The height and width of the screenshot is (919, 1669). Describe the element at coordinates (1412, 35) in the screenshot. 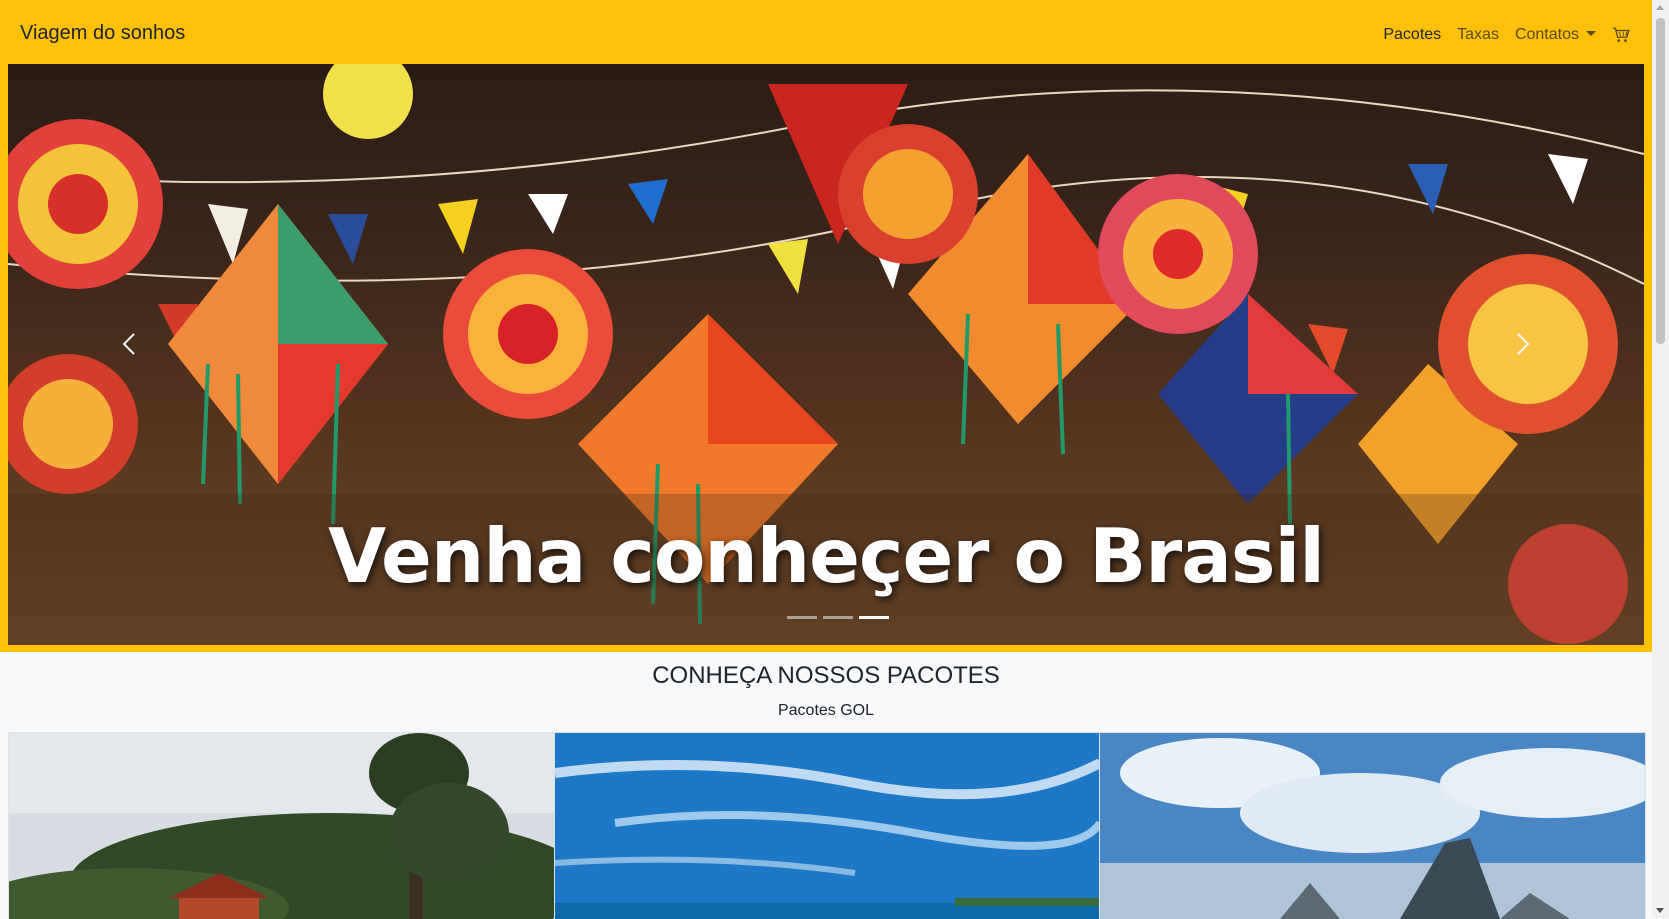

I see `nav-item-pacotes: Pacotes` at that location.